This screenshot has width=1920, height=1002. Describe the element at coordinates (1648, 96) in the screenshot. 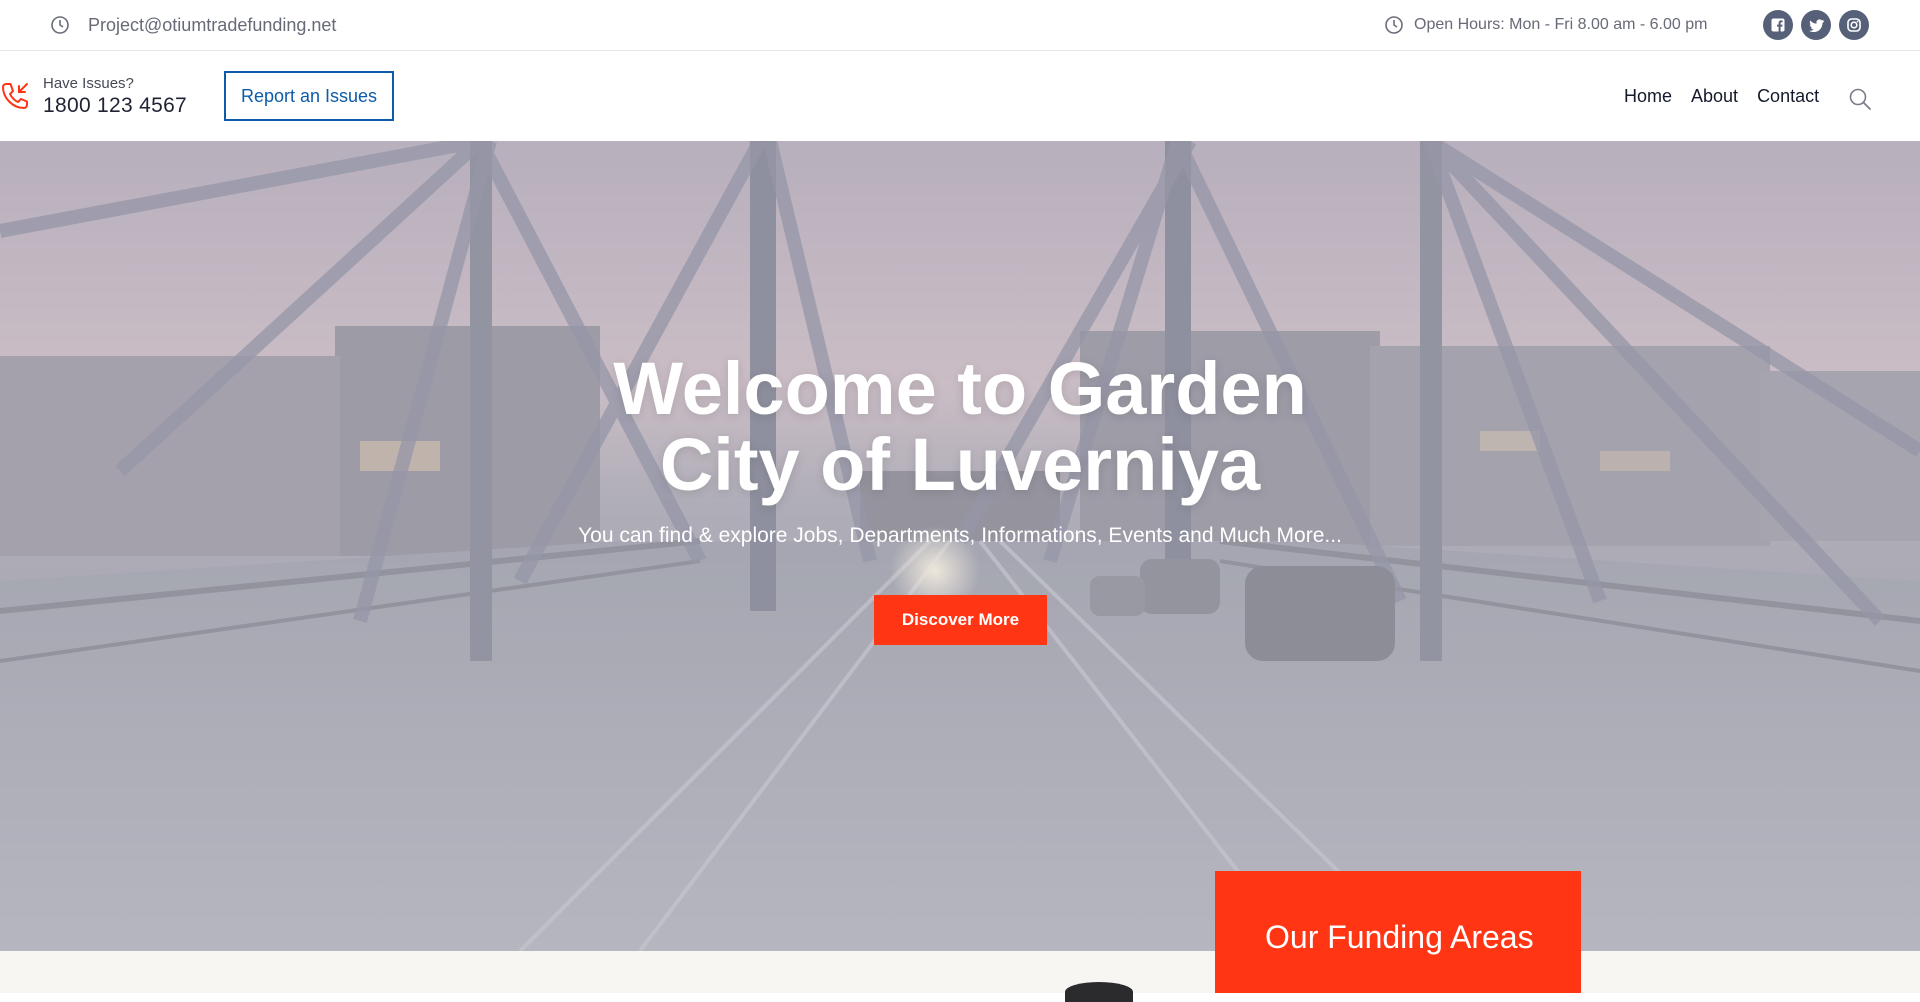

I see `nav-home: Home` at that location.